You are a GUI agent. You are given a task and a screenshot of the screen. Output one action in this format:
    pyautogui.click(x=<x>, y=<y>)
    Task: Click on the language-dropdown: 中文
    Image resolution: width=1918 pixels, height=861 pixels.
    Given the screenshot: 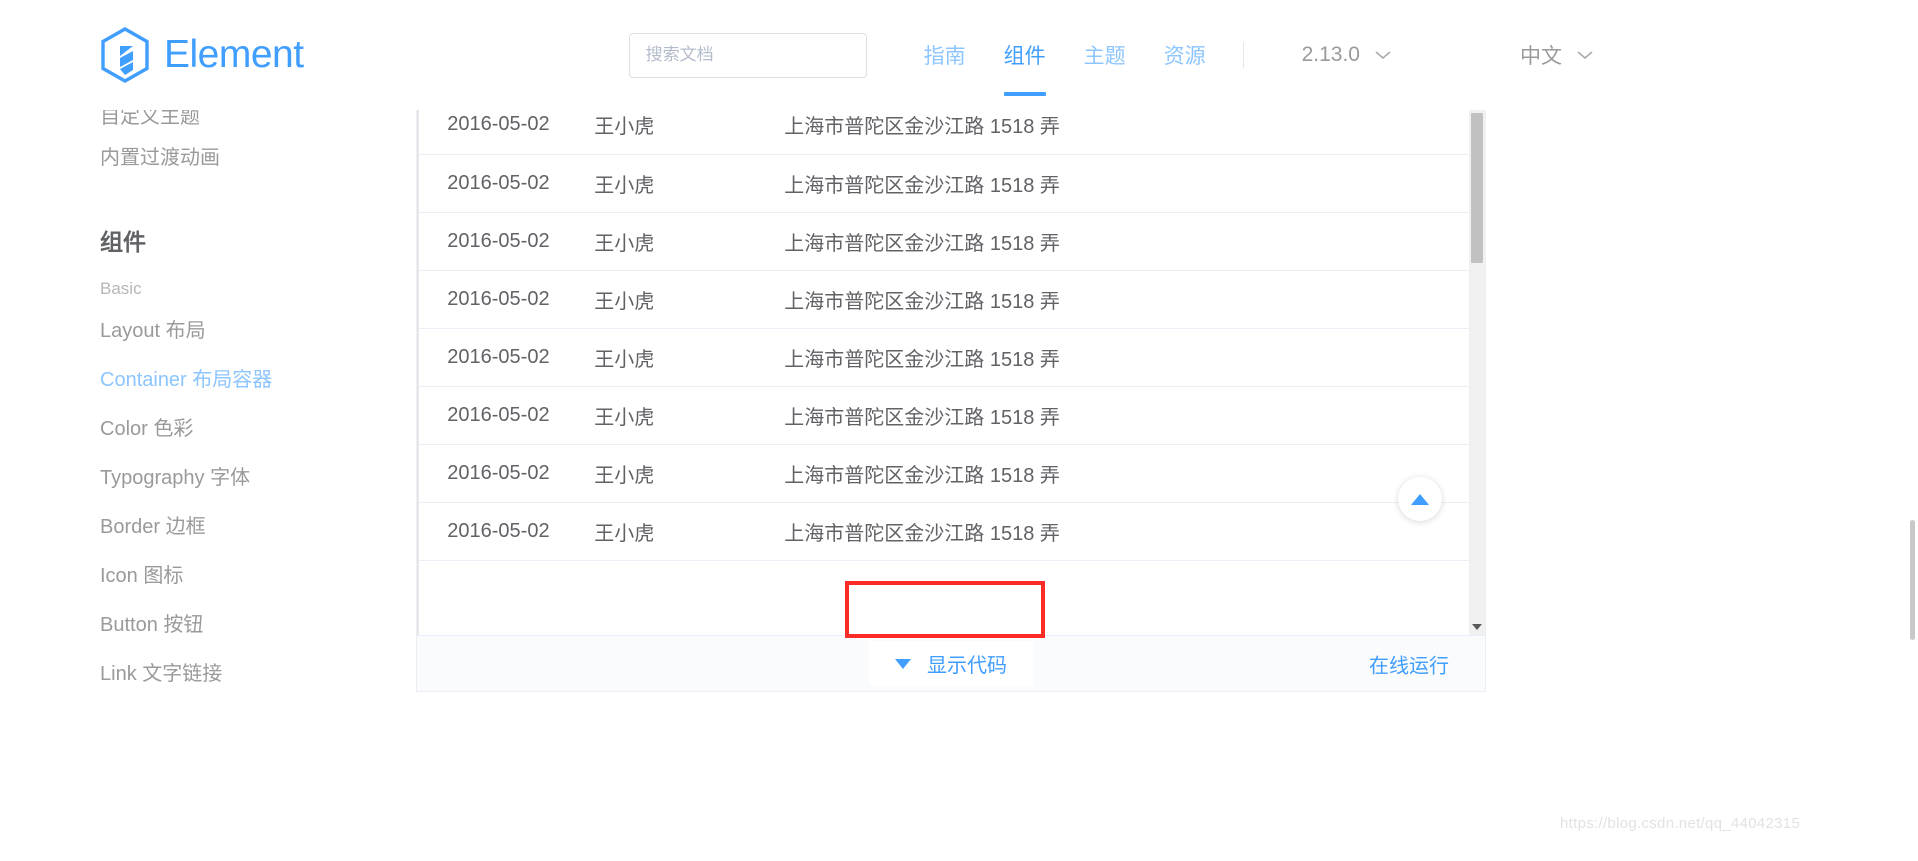 What is the action you would take?
    pyautogui.click(x=1557, y=55)
    